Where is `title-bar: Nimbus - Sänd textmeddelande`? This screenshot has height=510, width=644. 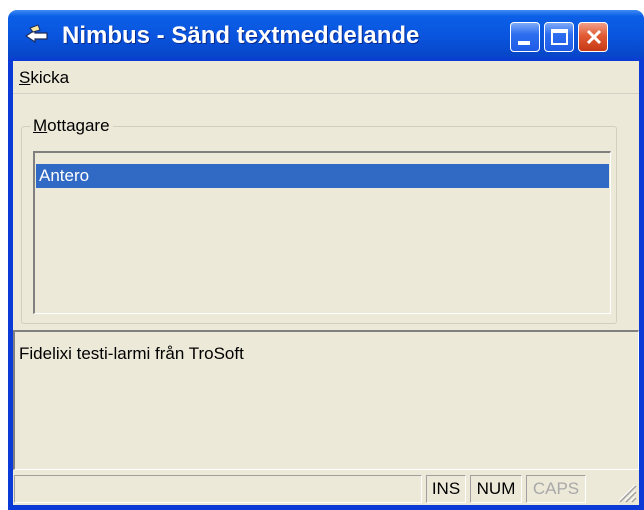 title-bar: Nimbus - Sänd textmeddelande is located at coordinates (326, 35).